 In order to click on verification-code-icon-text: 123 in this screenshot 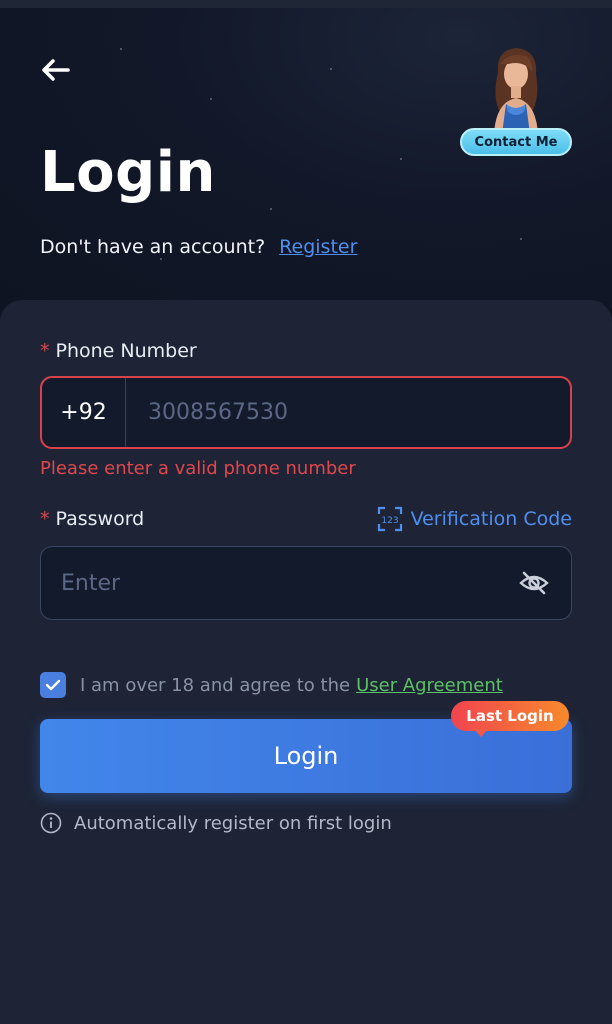, I will do `click(389, 521)`.